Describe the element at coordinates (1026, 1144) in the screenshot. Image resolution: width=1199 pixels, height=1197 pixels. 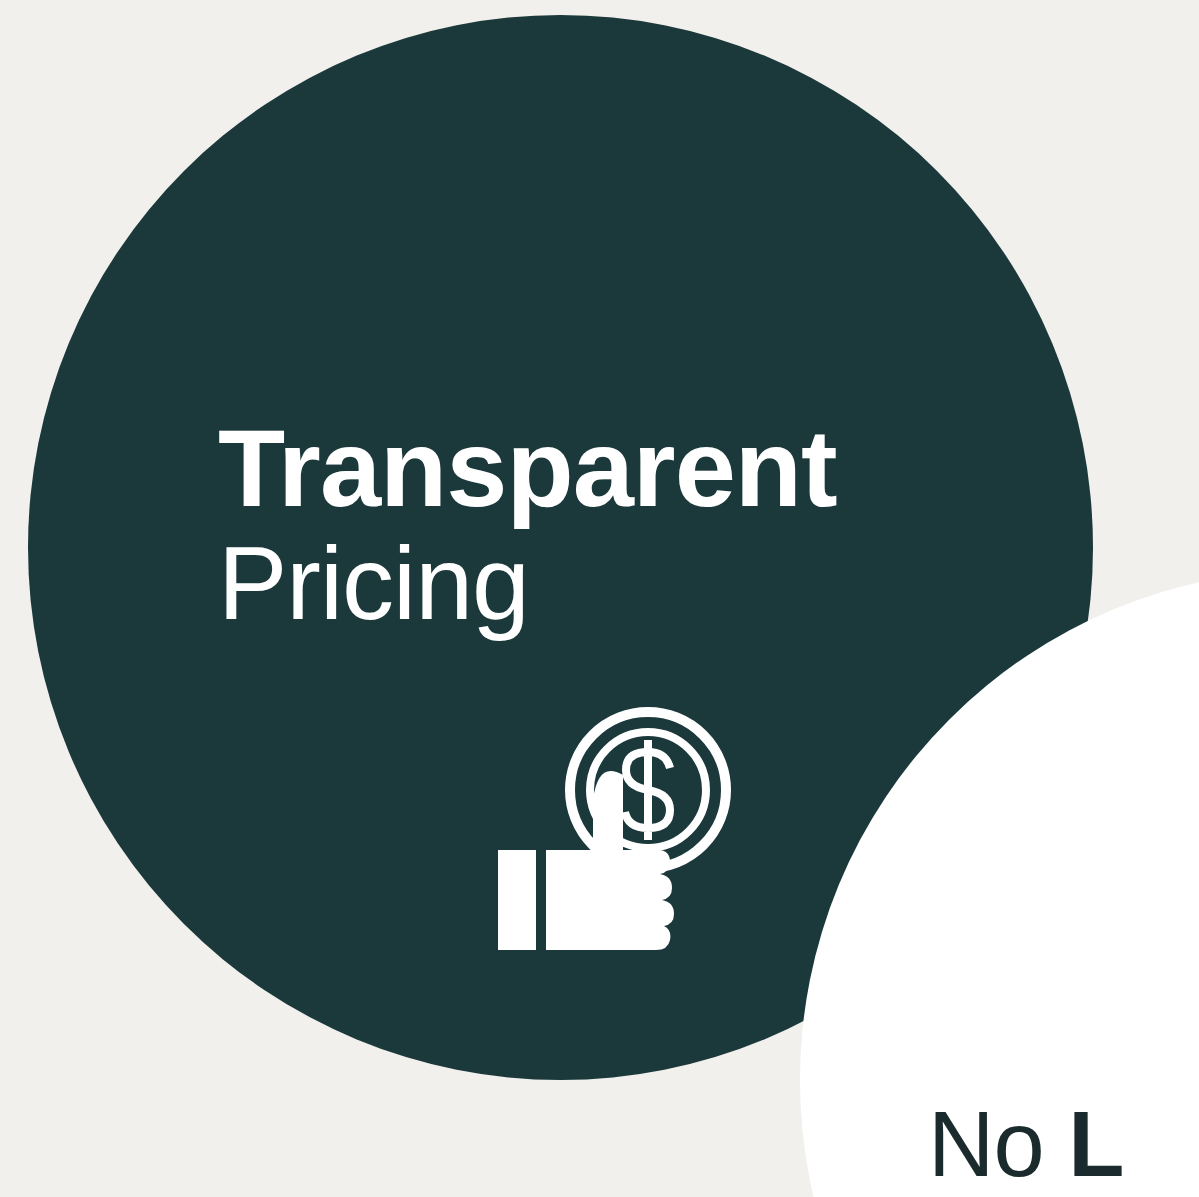
I see `next-feature-title: No L` at that location.